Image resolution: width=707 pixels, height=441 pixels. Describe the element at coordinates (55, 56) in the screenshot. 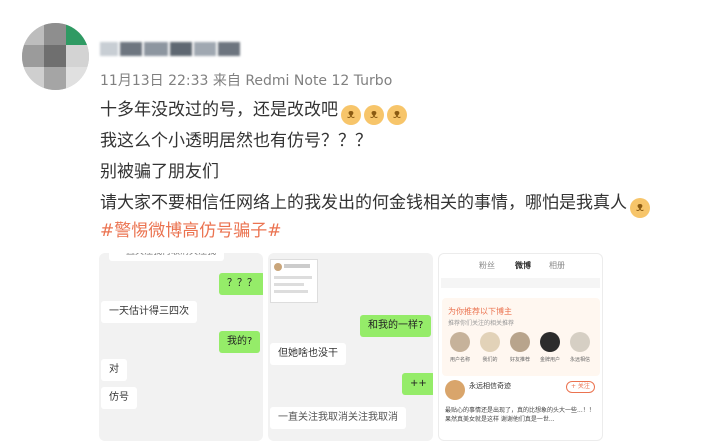

I see `avatar` at that location.